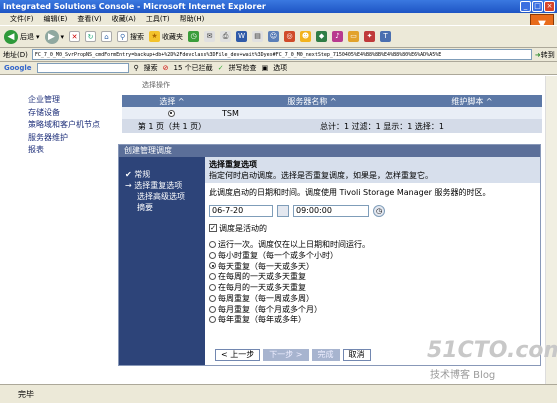  Describe the element at coordinates (370, 36) in the screenshot. I see `tool-icon: ✦` at that location.